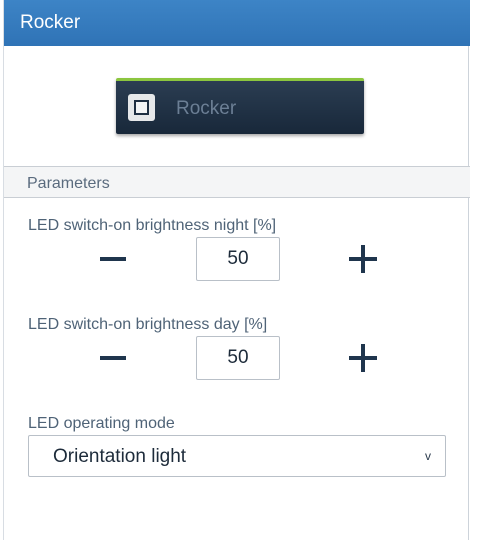 The width and height of the screenshot is (486, 540). I want to click on device-label: Rocker, so click(206, 108).